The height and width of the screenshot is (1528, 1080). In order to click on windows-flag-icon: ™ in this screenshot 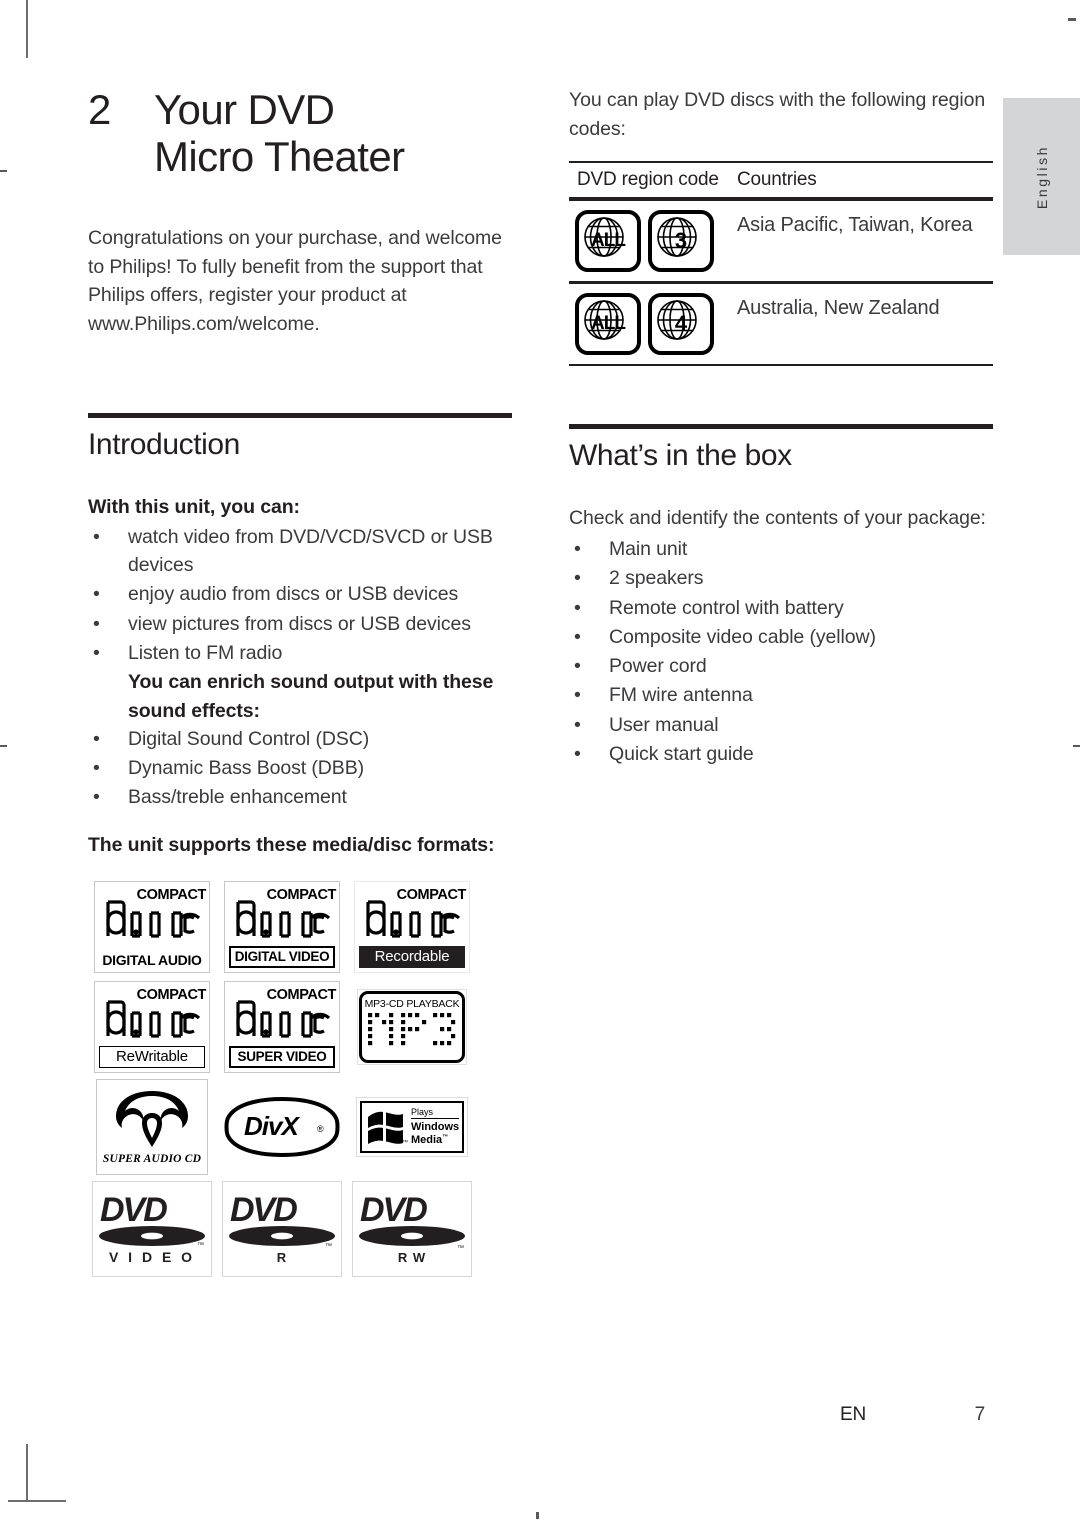, I will do `click(387, 1127)`.